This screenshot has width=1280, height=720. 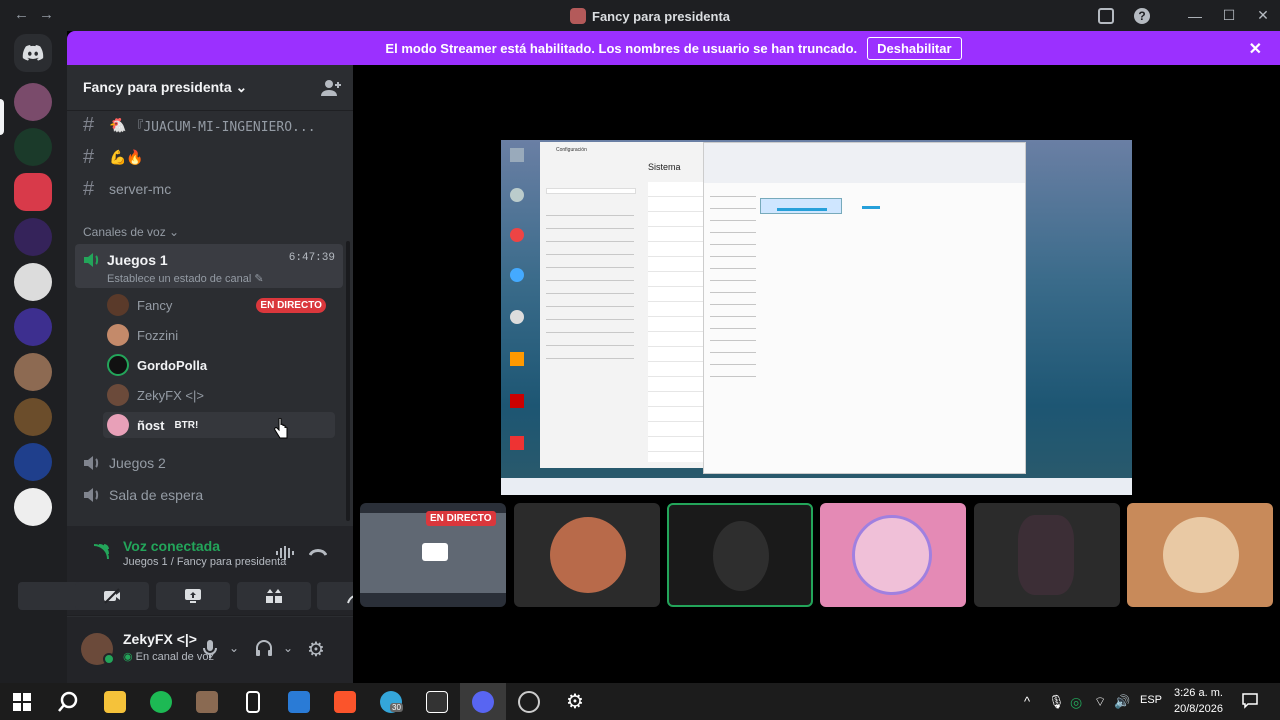 I want to click on voice-timer: 6:47:39, so click(x=311, y=258).